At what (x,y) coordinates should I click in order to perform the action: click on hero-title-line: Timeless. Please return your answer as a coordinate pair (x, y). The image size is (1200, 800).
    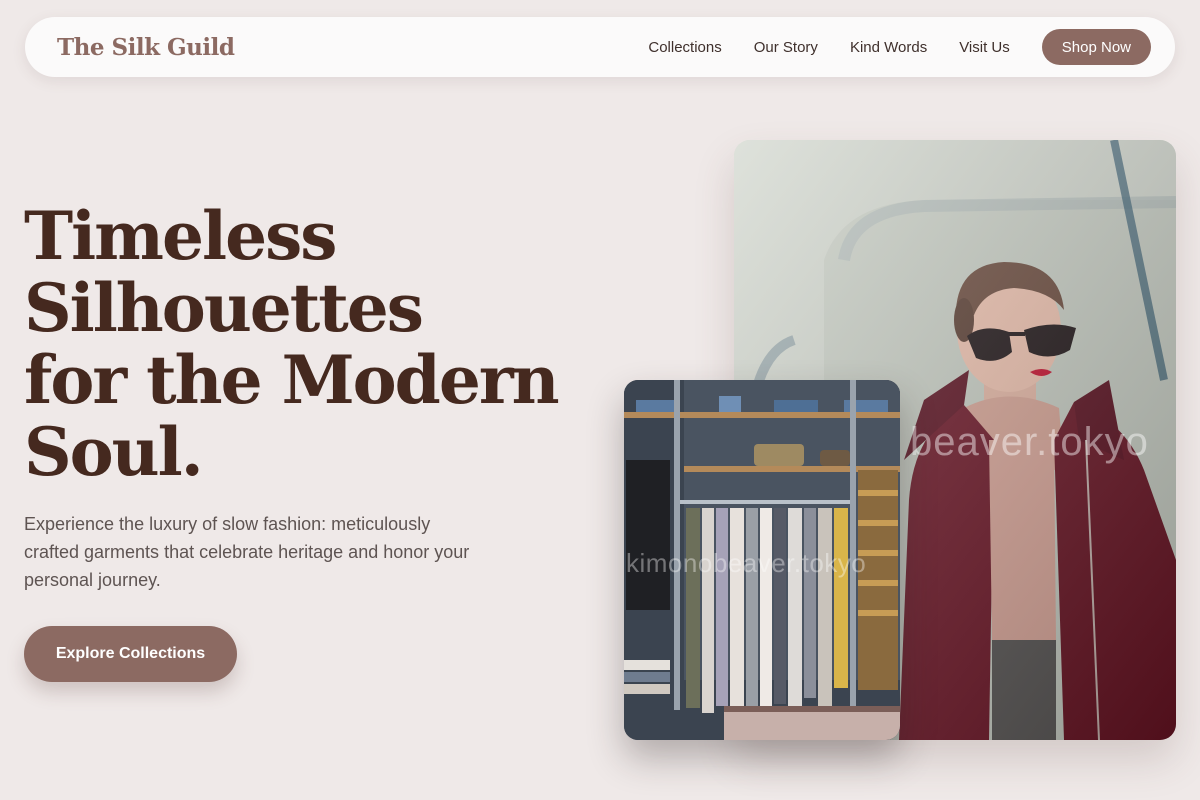
    Looking at the image, I should click on (180, 236).